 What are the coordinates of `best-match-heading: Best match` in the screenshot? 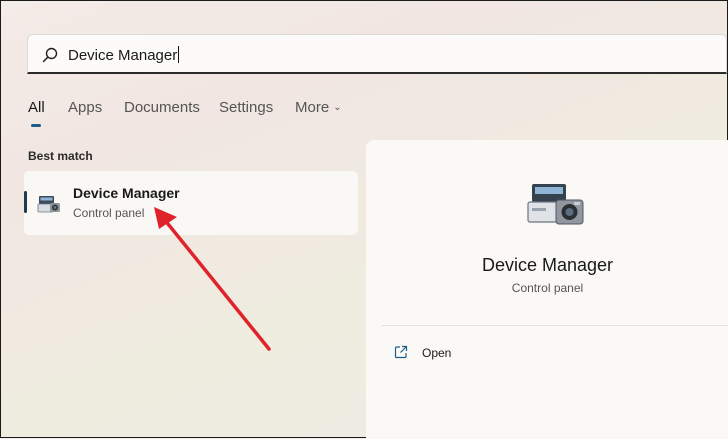 It's located at (60, 156).